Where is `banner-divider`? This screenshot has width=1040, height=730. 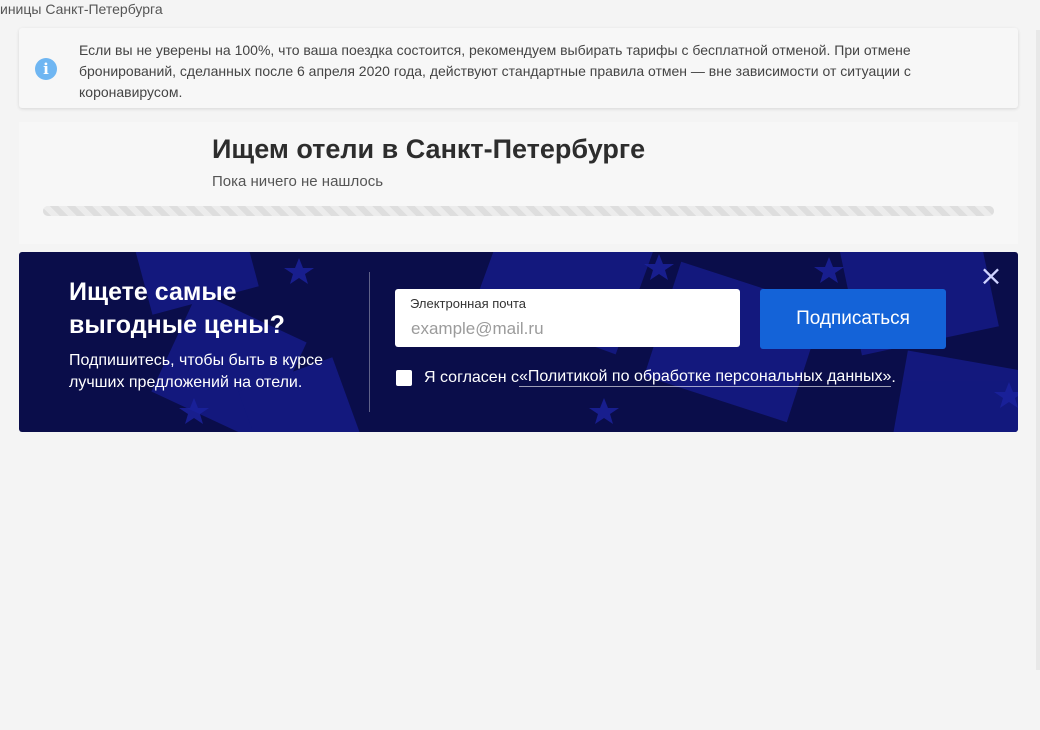 banner-divider is located at coordinates (369, 342).